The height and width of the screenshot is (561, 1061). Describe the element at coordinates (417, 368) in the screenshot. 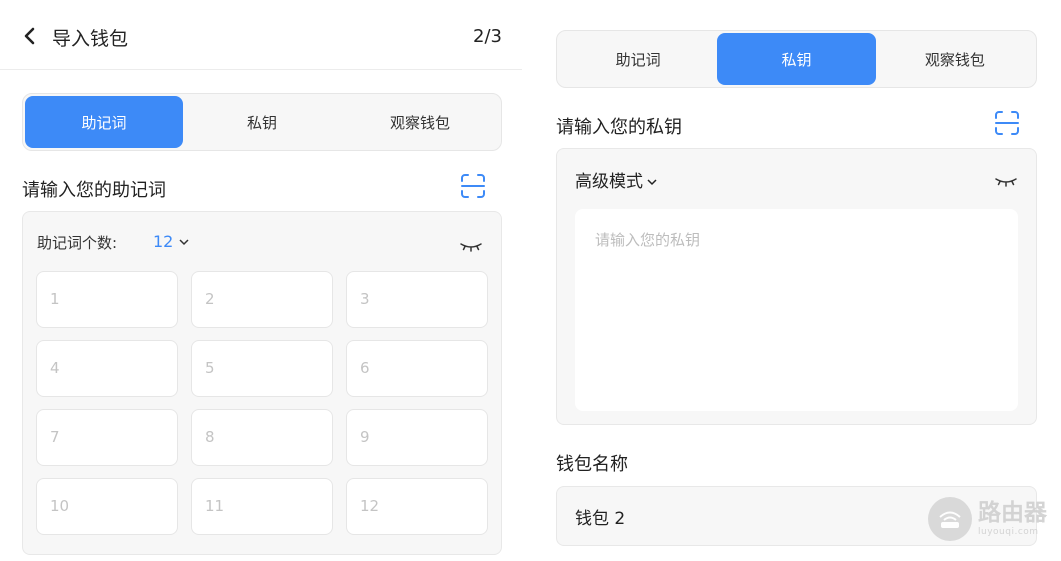

I see `mnemonic-word-input: 6` at that location.